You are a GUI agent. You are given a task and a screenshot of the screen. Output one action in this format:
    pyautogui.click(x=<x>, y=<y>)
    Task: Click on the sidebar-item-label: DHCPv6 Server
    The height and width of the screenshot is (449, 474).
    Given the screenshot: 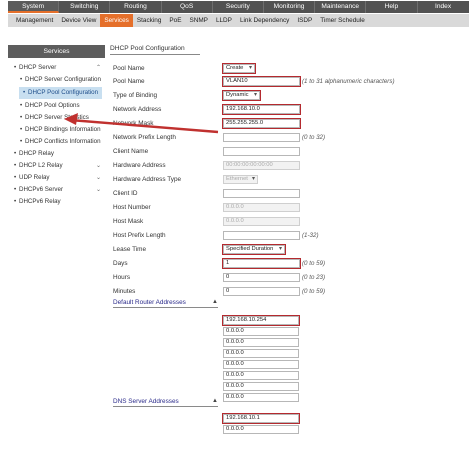 What is the action you would take?
    pyautogui.click(x=41, y=189)
    